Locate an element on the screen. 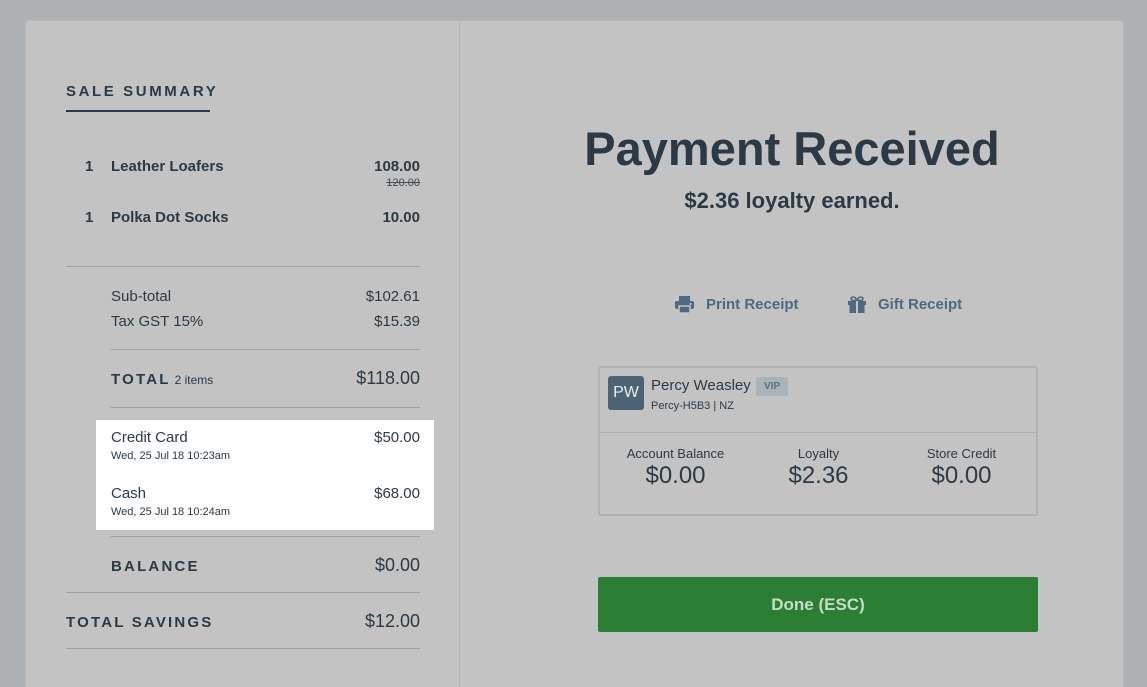 This screenshot has width=1147, height=687. line-item-price: 108.00 is located at coordinates (397, 166).